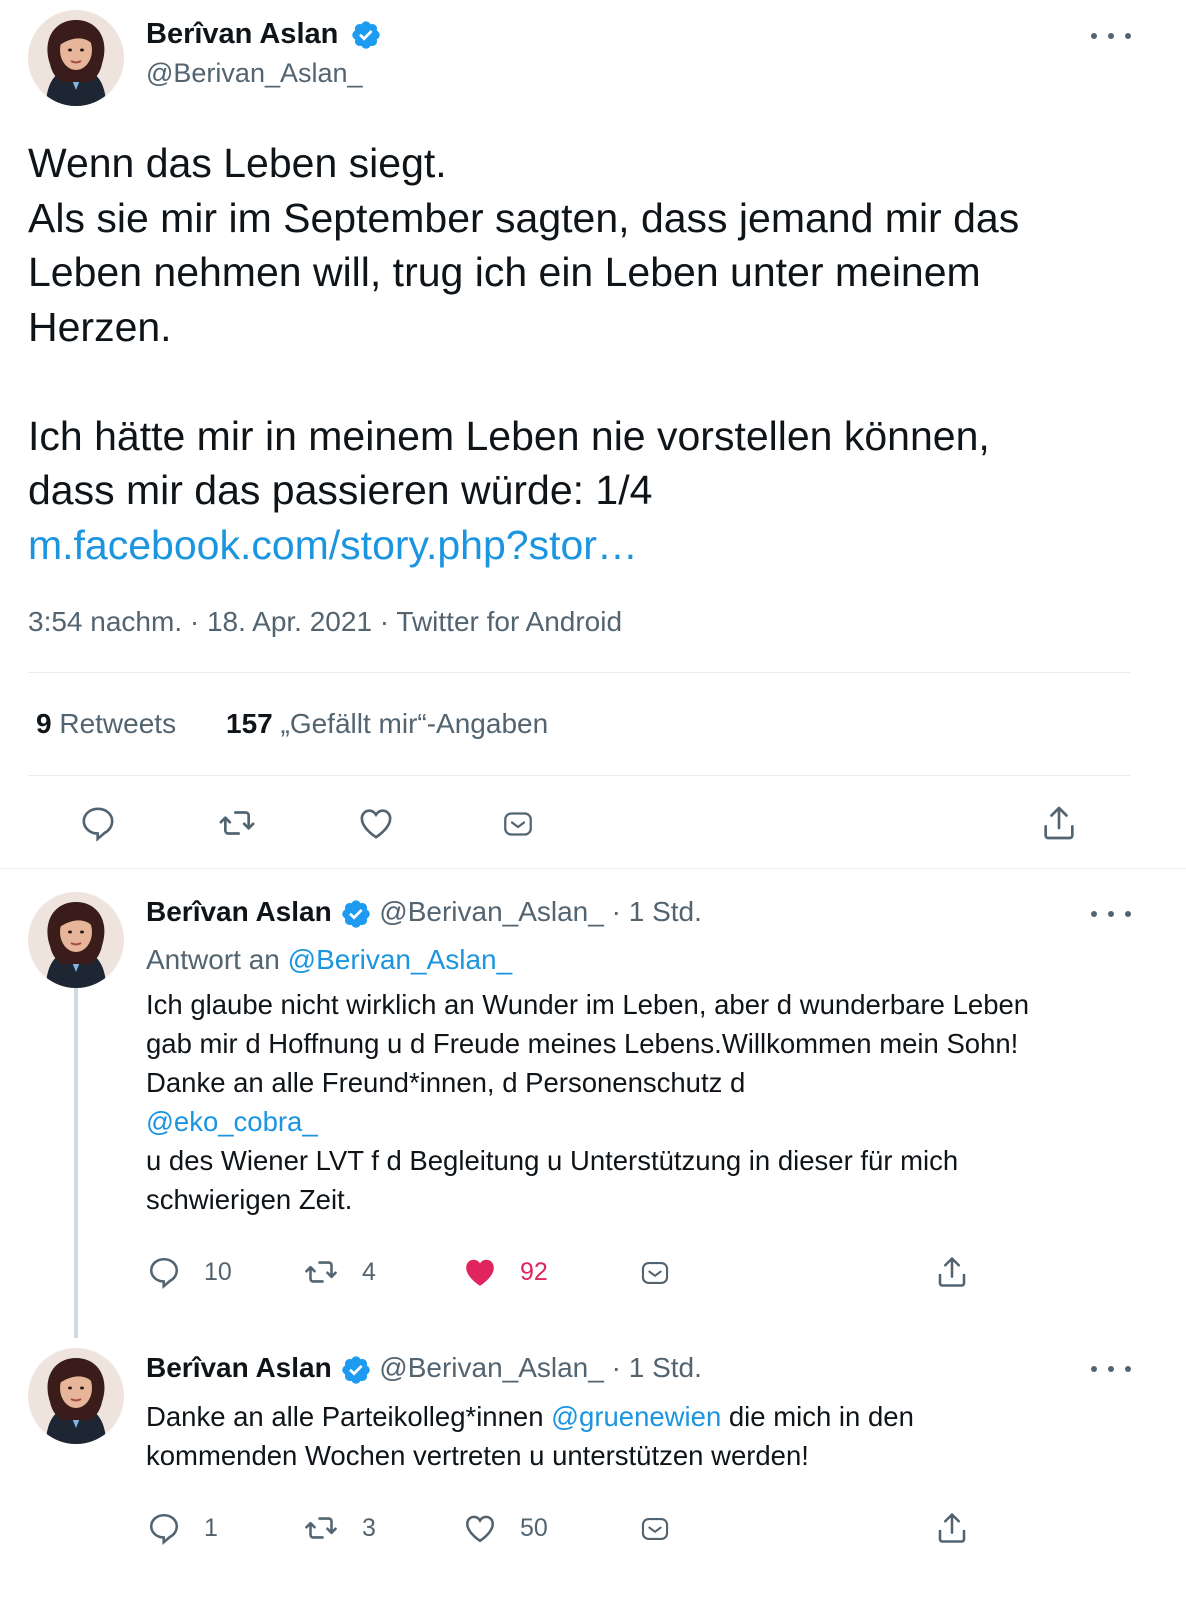  What do you see at coordinates (339, 1528) in the screenshot?
I see `retweet-button: 3` at bounding box center [339, 1528].